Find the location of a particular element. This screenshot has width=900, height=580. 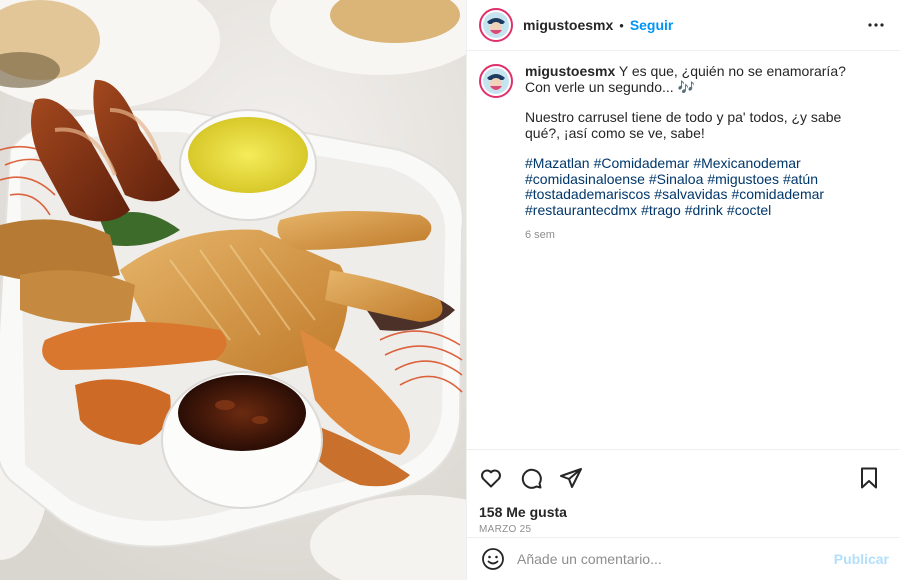

comment-input is located at coordinates (675, 559).